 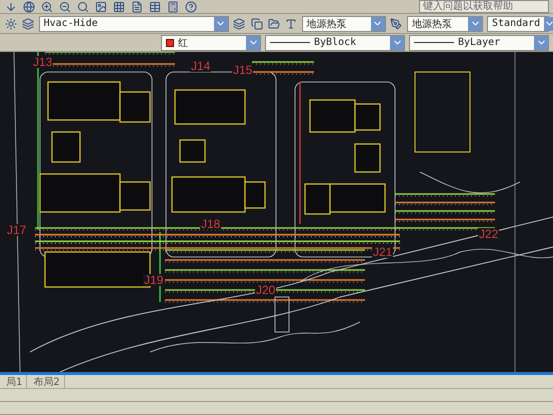 I want to click on lineweight-dropdown: ByLayer, so click(x=479, y=42).